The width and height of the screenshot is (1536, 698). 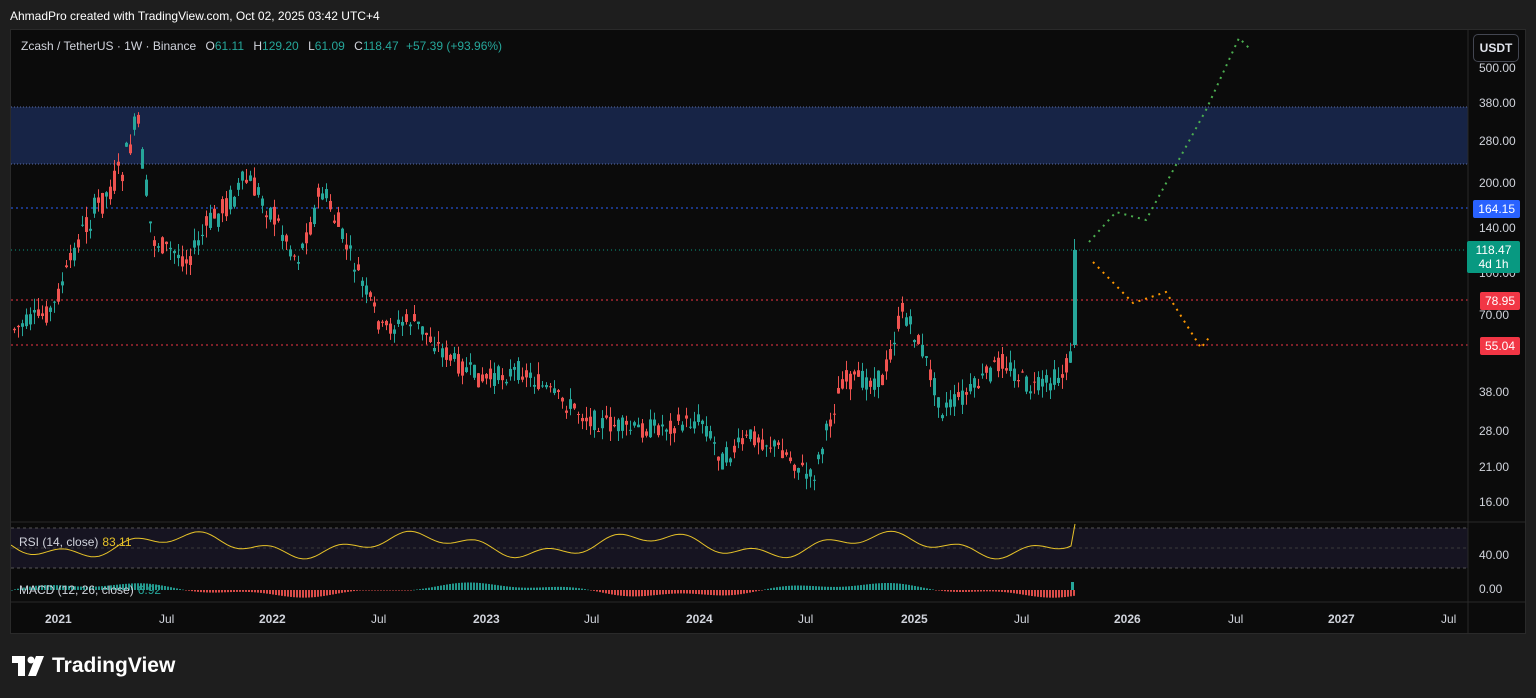 What do you see at coordinates (1497, 228) in the screenshot?
I see `price-axis-label: 140.00` at bounding box center [1497, 228].